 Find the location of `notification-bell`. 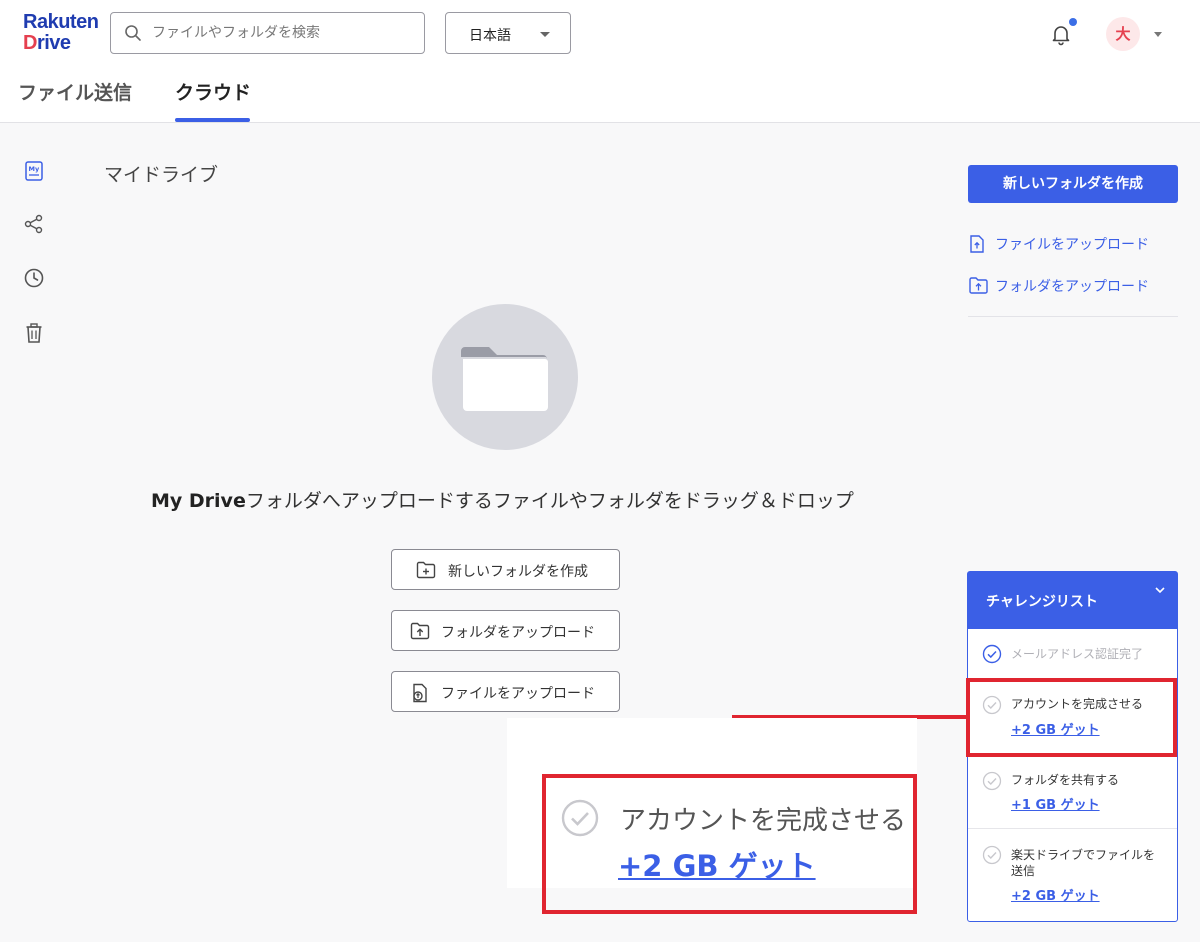

notification-bell is located at coordinates (1063, 32).